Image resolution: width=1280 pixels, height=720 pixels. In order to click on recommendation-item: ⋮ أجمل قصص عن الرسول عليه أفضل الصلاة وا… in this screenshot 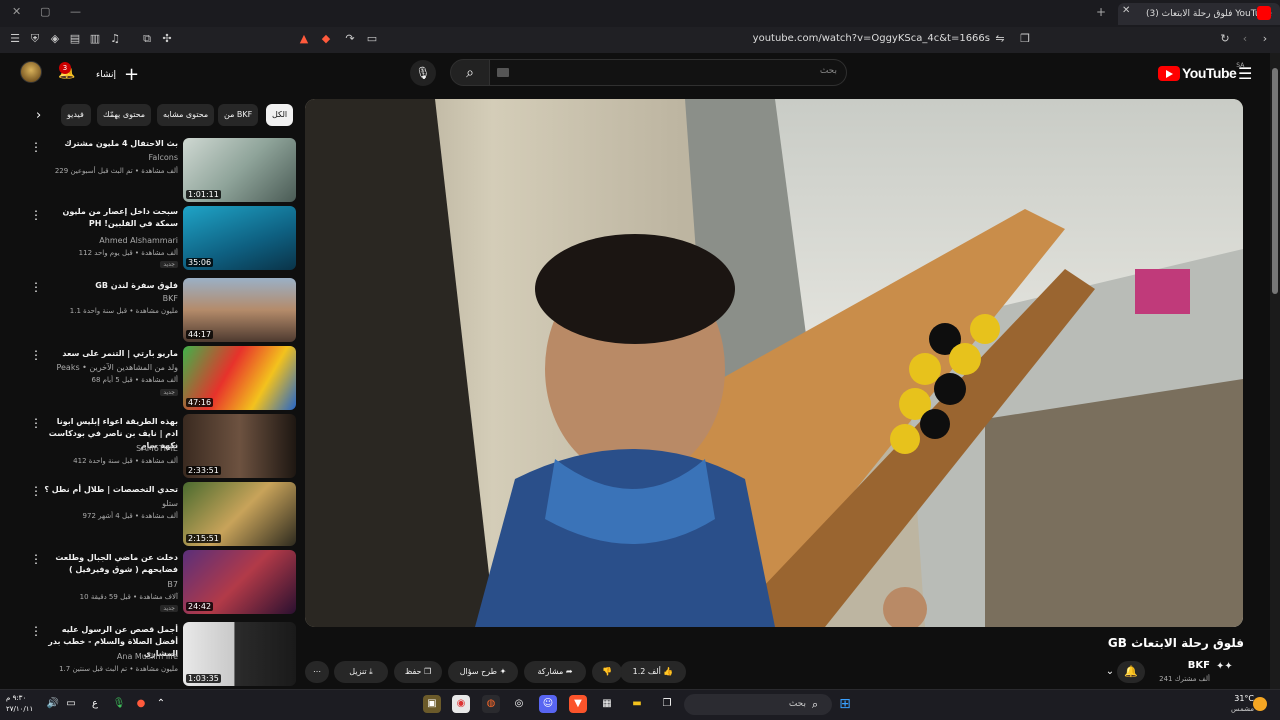, I will do `click(163, 655)`.